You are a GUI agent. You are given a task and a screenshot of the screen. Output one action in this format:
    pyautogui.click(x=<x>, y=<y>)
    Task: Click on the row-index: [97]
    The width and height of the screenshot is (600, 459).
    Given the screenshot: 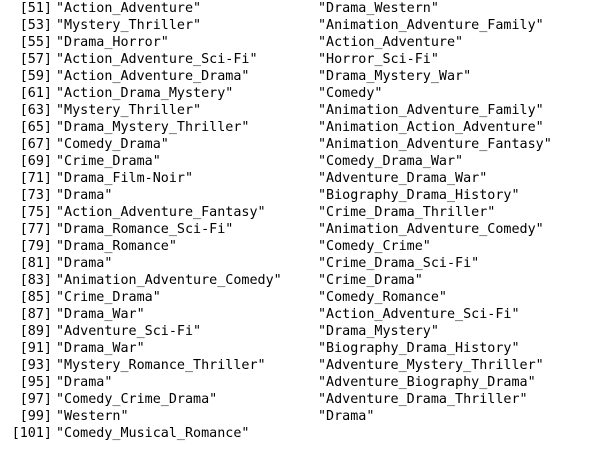 What is the action you would take?
    pyautogui.click(x=35, y=399)
    